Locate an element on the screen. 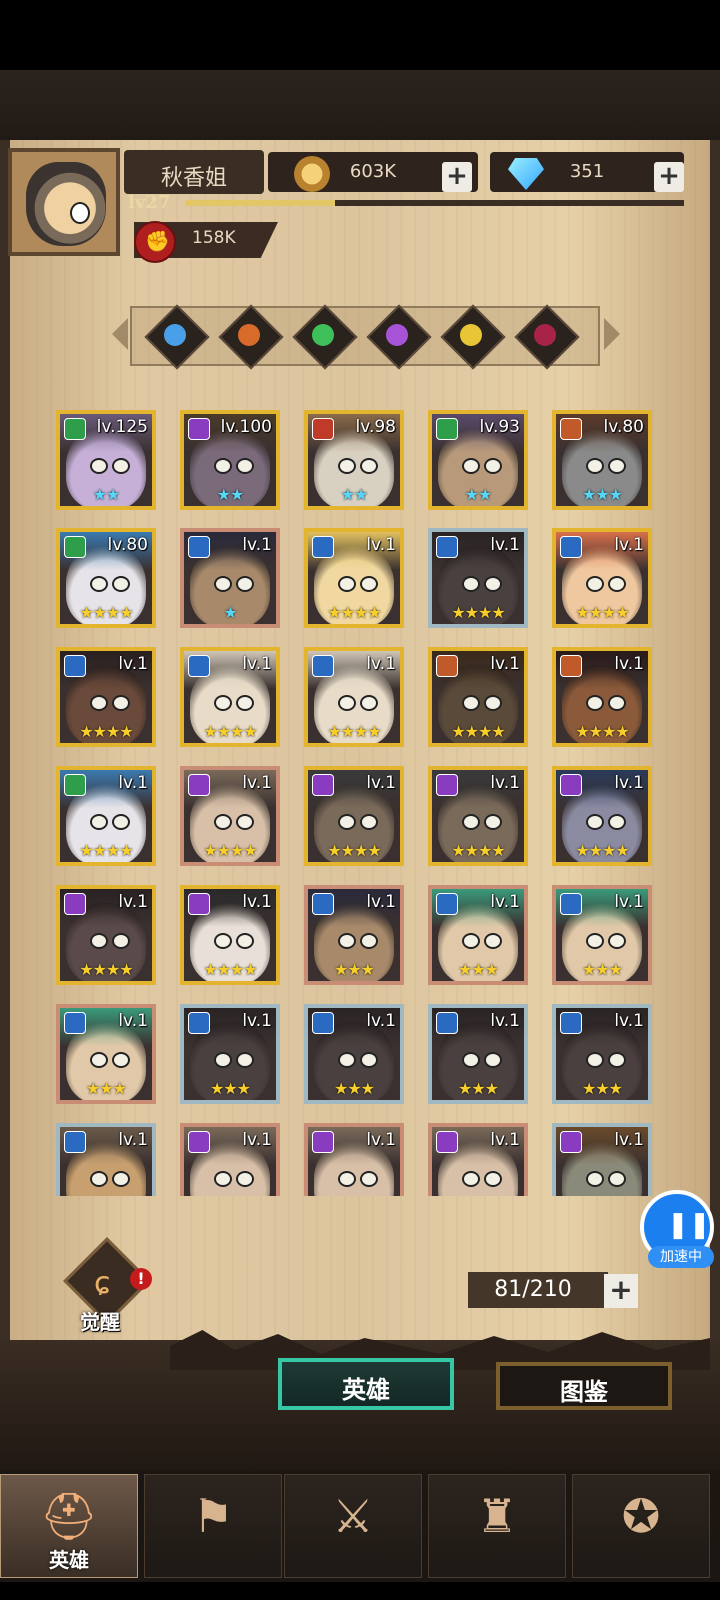 Image resolution: width=720 pixels, height=1600 pixels. filter-scroll-right-icon is located at coordinates (612, 334).